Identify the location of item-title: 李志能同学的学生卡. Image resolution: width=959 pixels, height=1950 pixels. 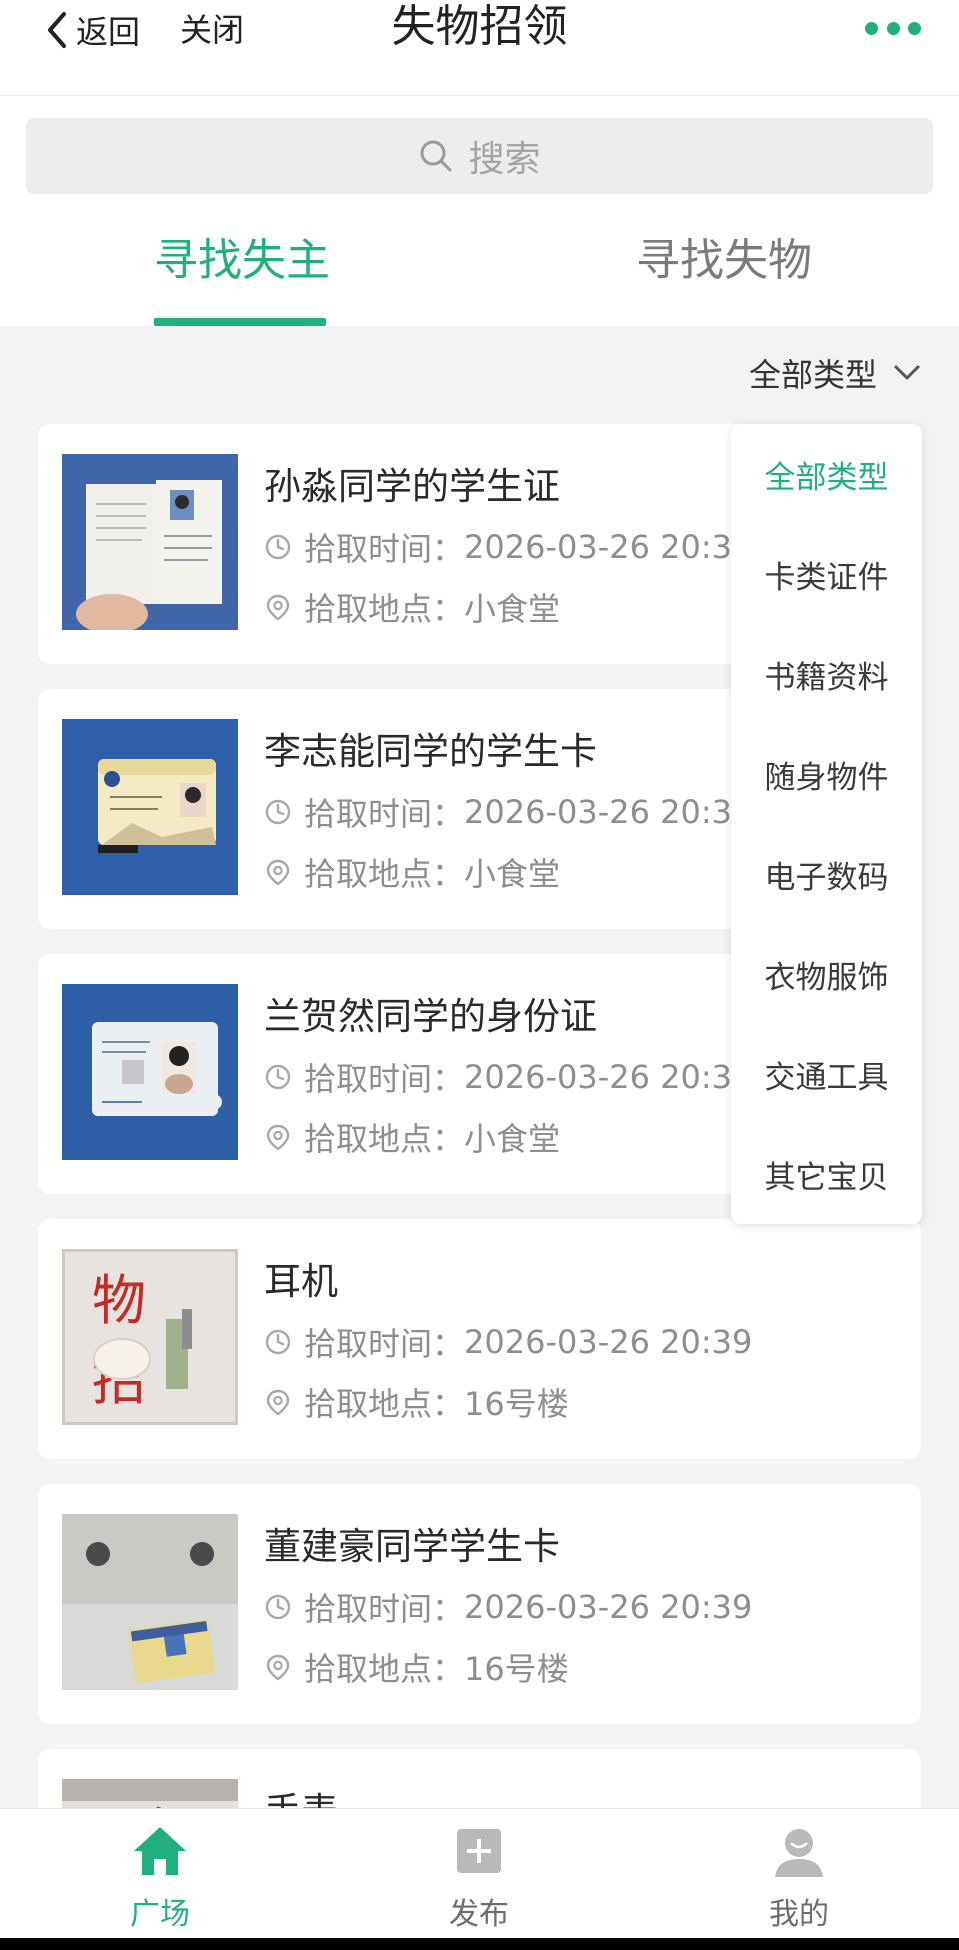
(430, 751).